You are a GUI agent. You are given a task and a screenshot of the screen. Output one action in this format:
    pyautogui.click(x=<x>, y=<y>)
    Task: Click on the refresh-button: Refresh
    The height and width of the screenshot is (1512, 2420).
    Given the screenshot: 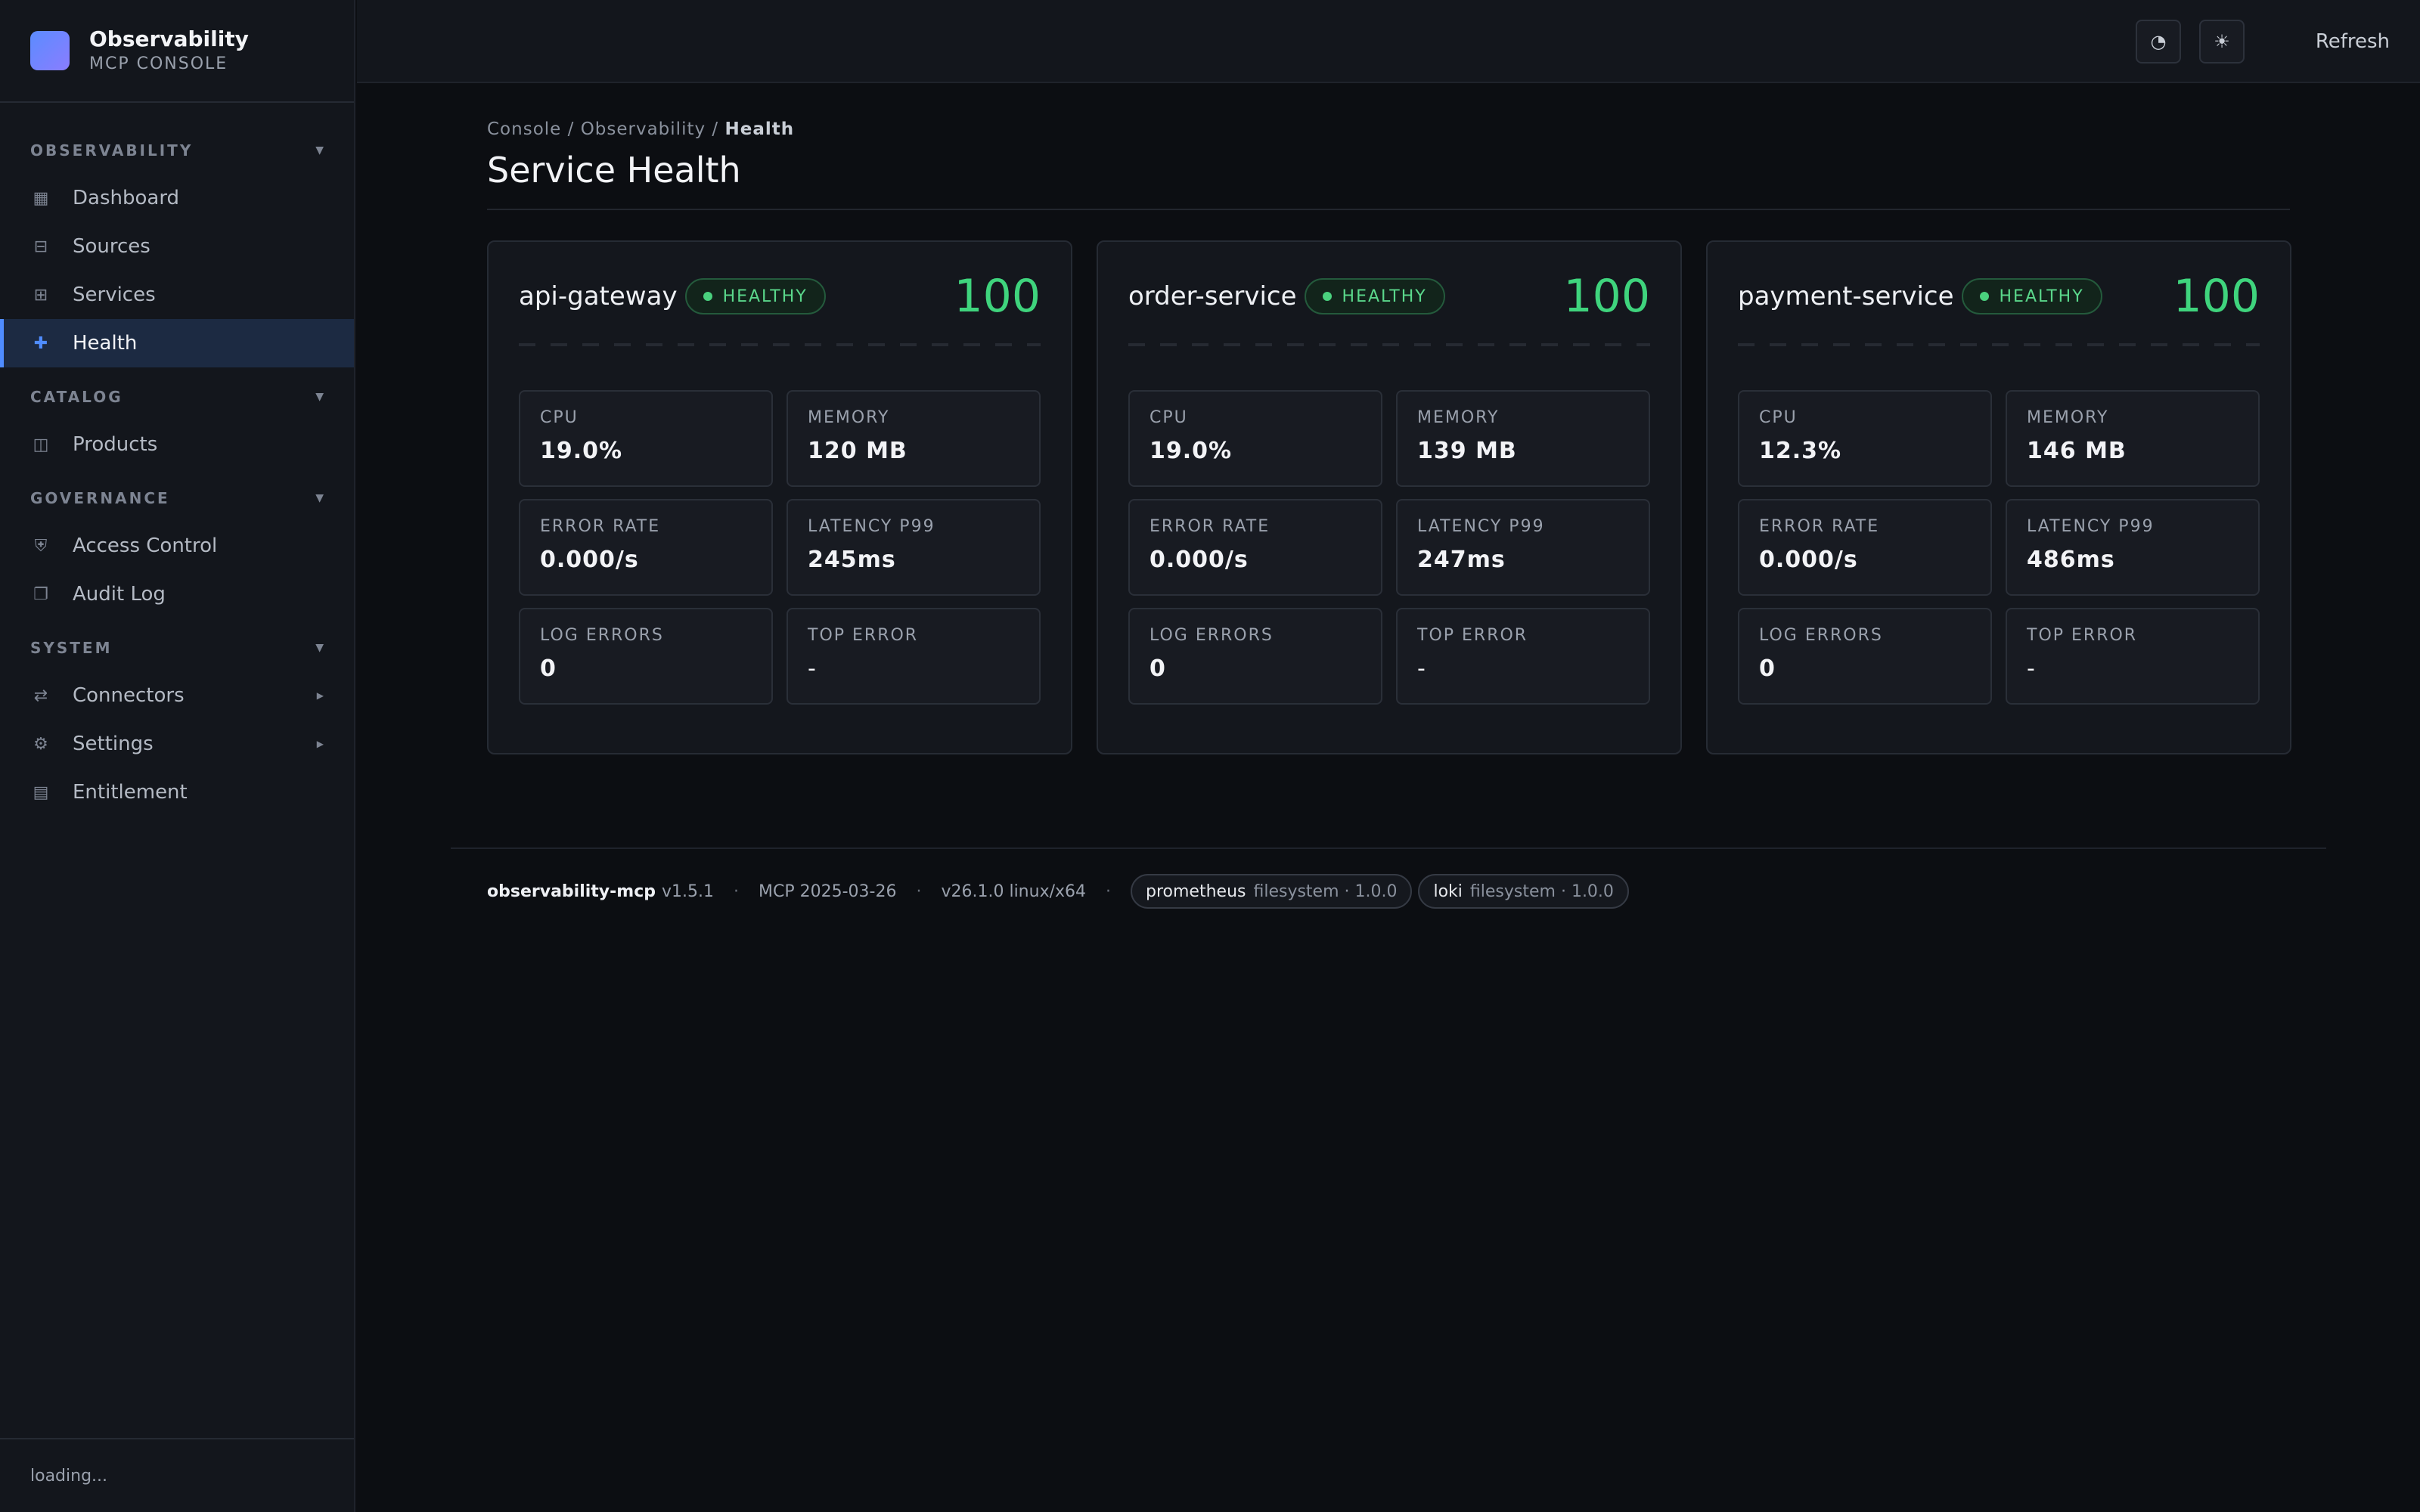 What is the action you would take?
    pyautogui.click(x=2353, y=42)
    